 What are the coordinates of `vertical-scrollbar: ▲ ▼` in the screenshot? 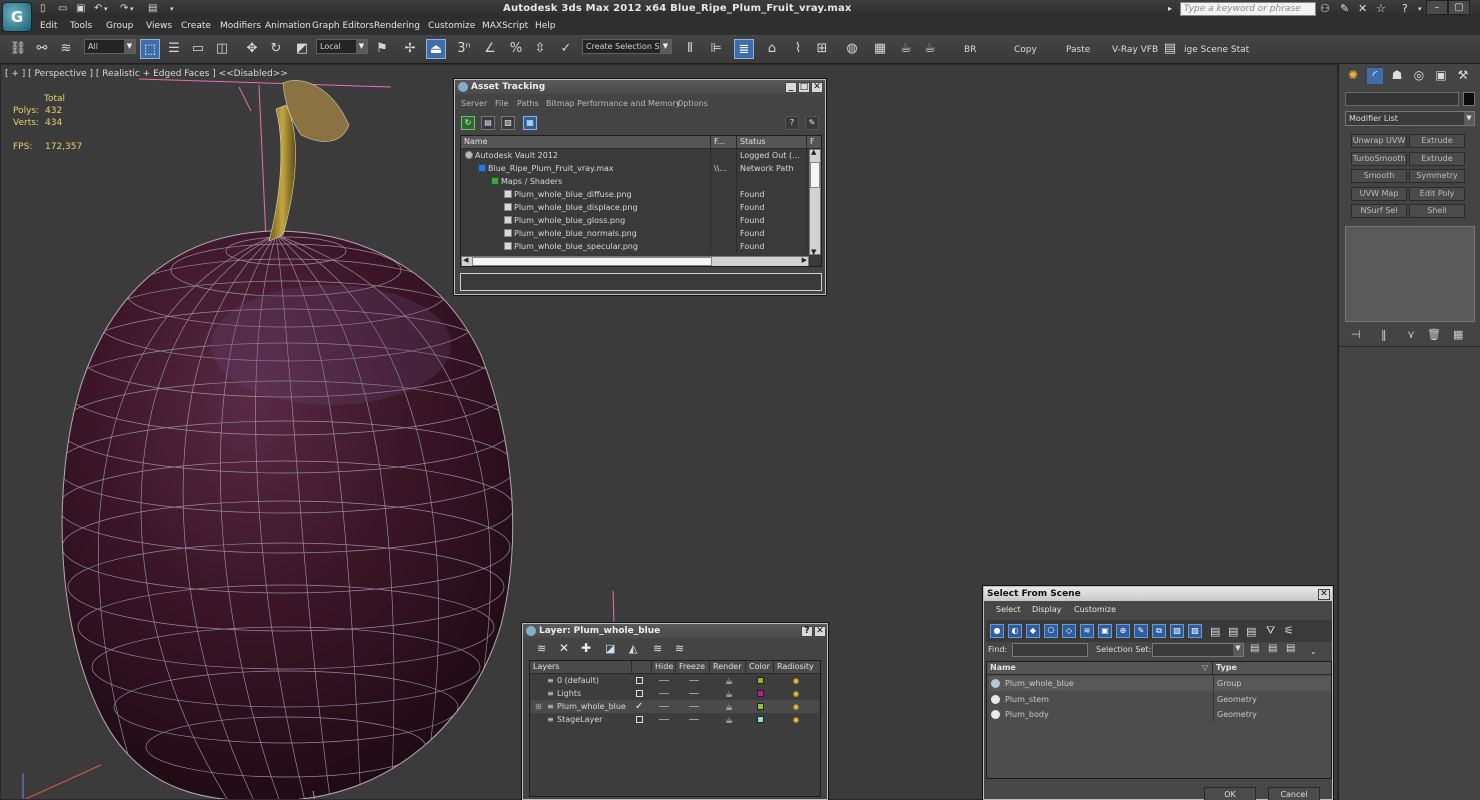 It's located at (815, 202).